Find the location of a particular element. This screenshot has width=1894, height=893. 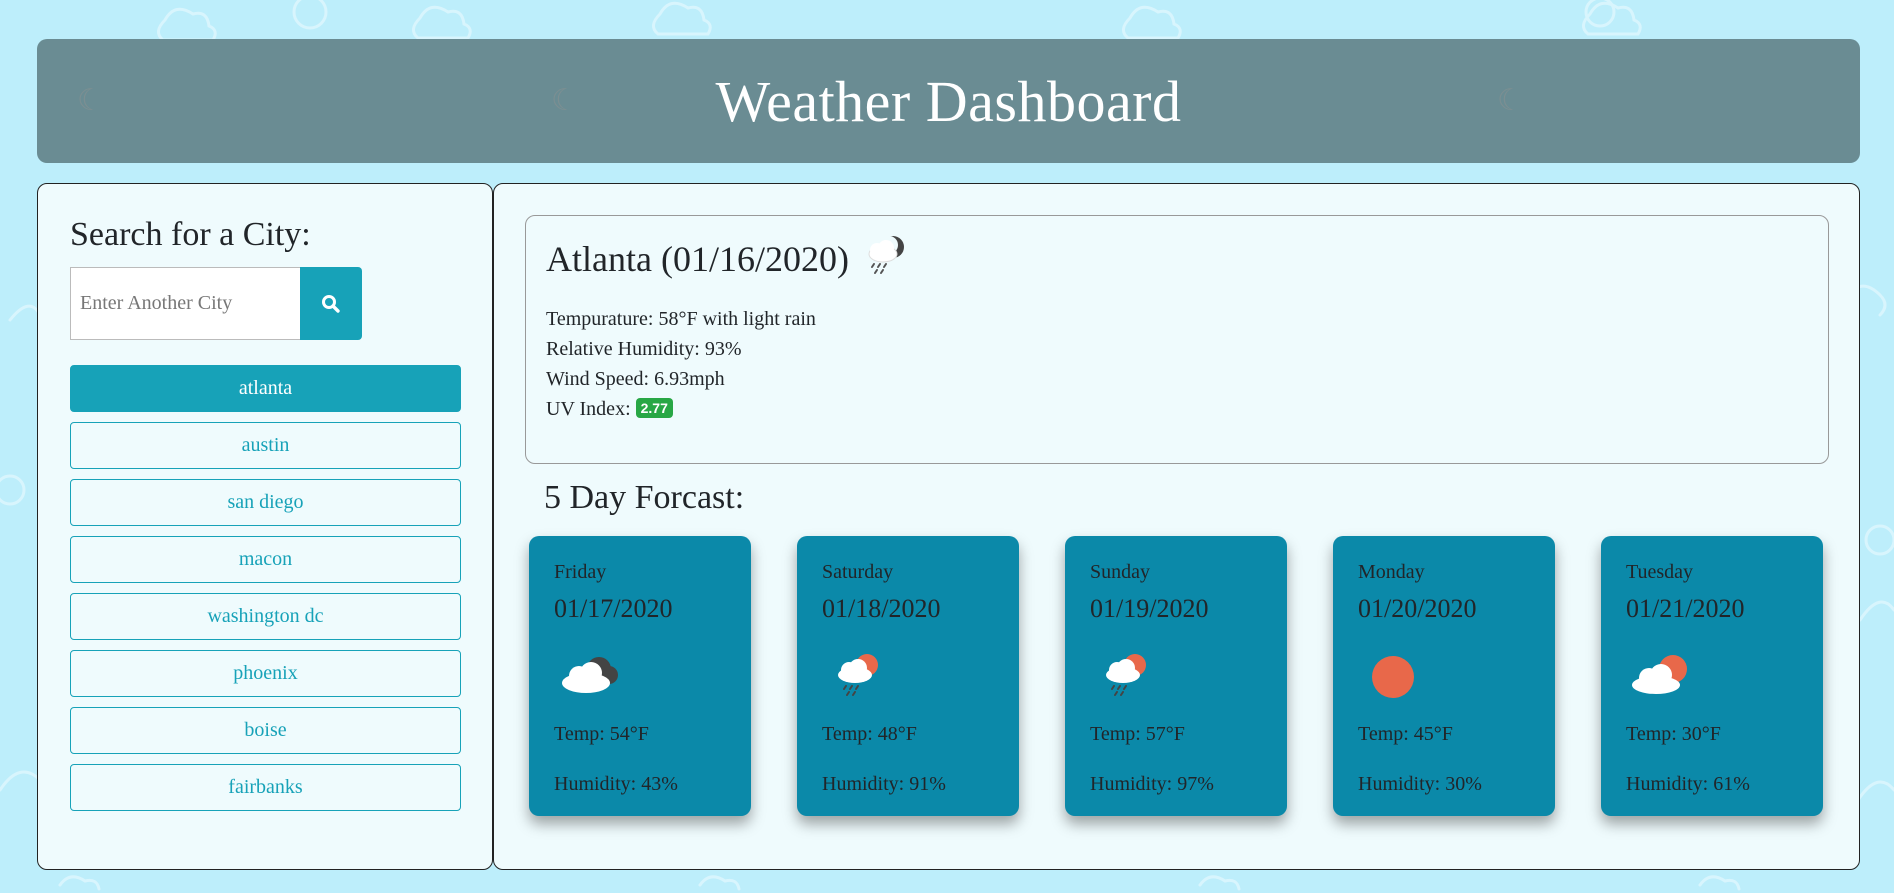

cloudy-night-icon is located at coordinates (592, 677).